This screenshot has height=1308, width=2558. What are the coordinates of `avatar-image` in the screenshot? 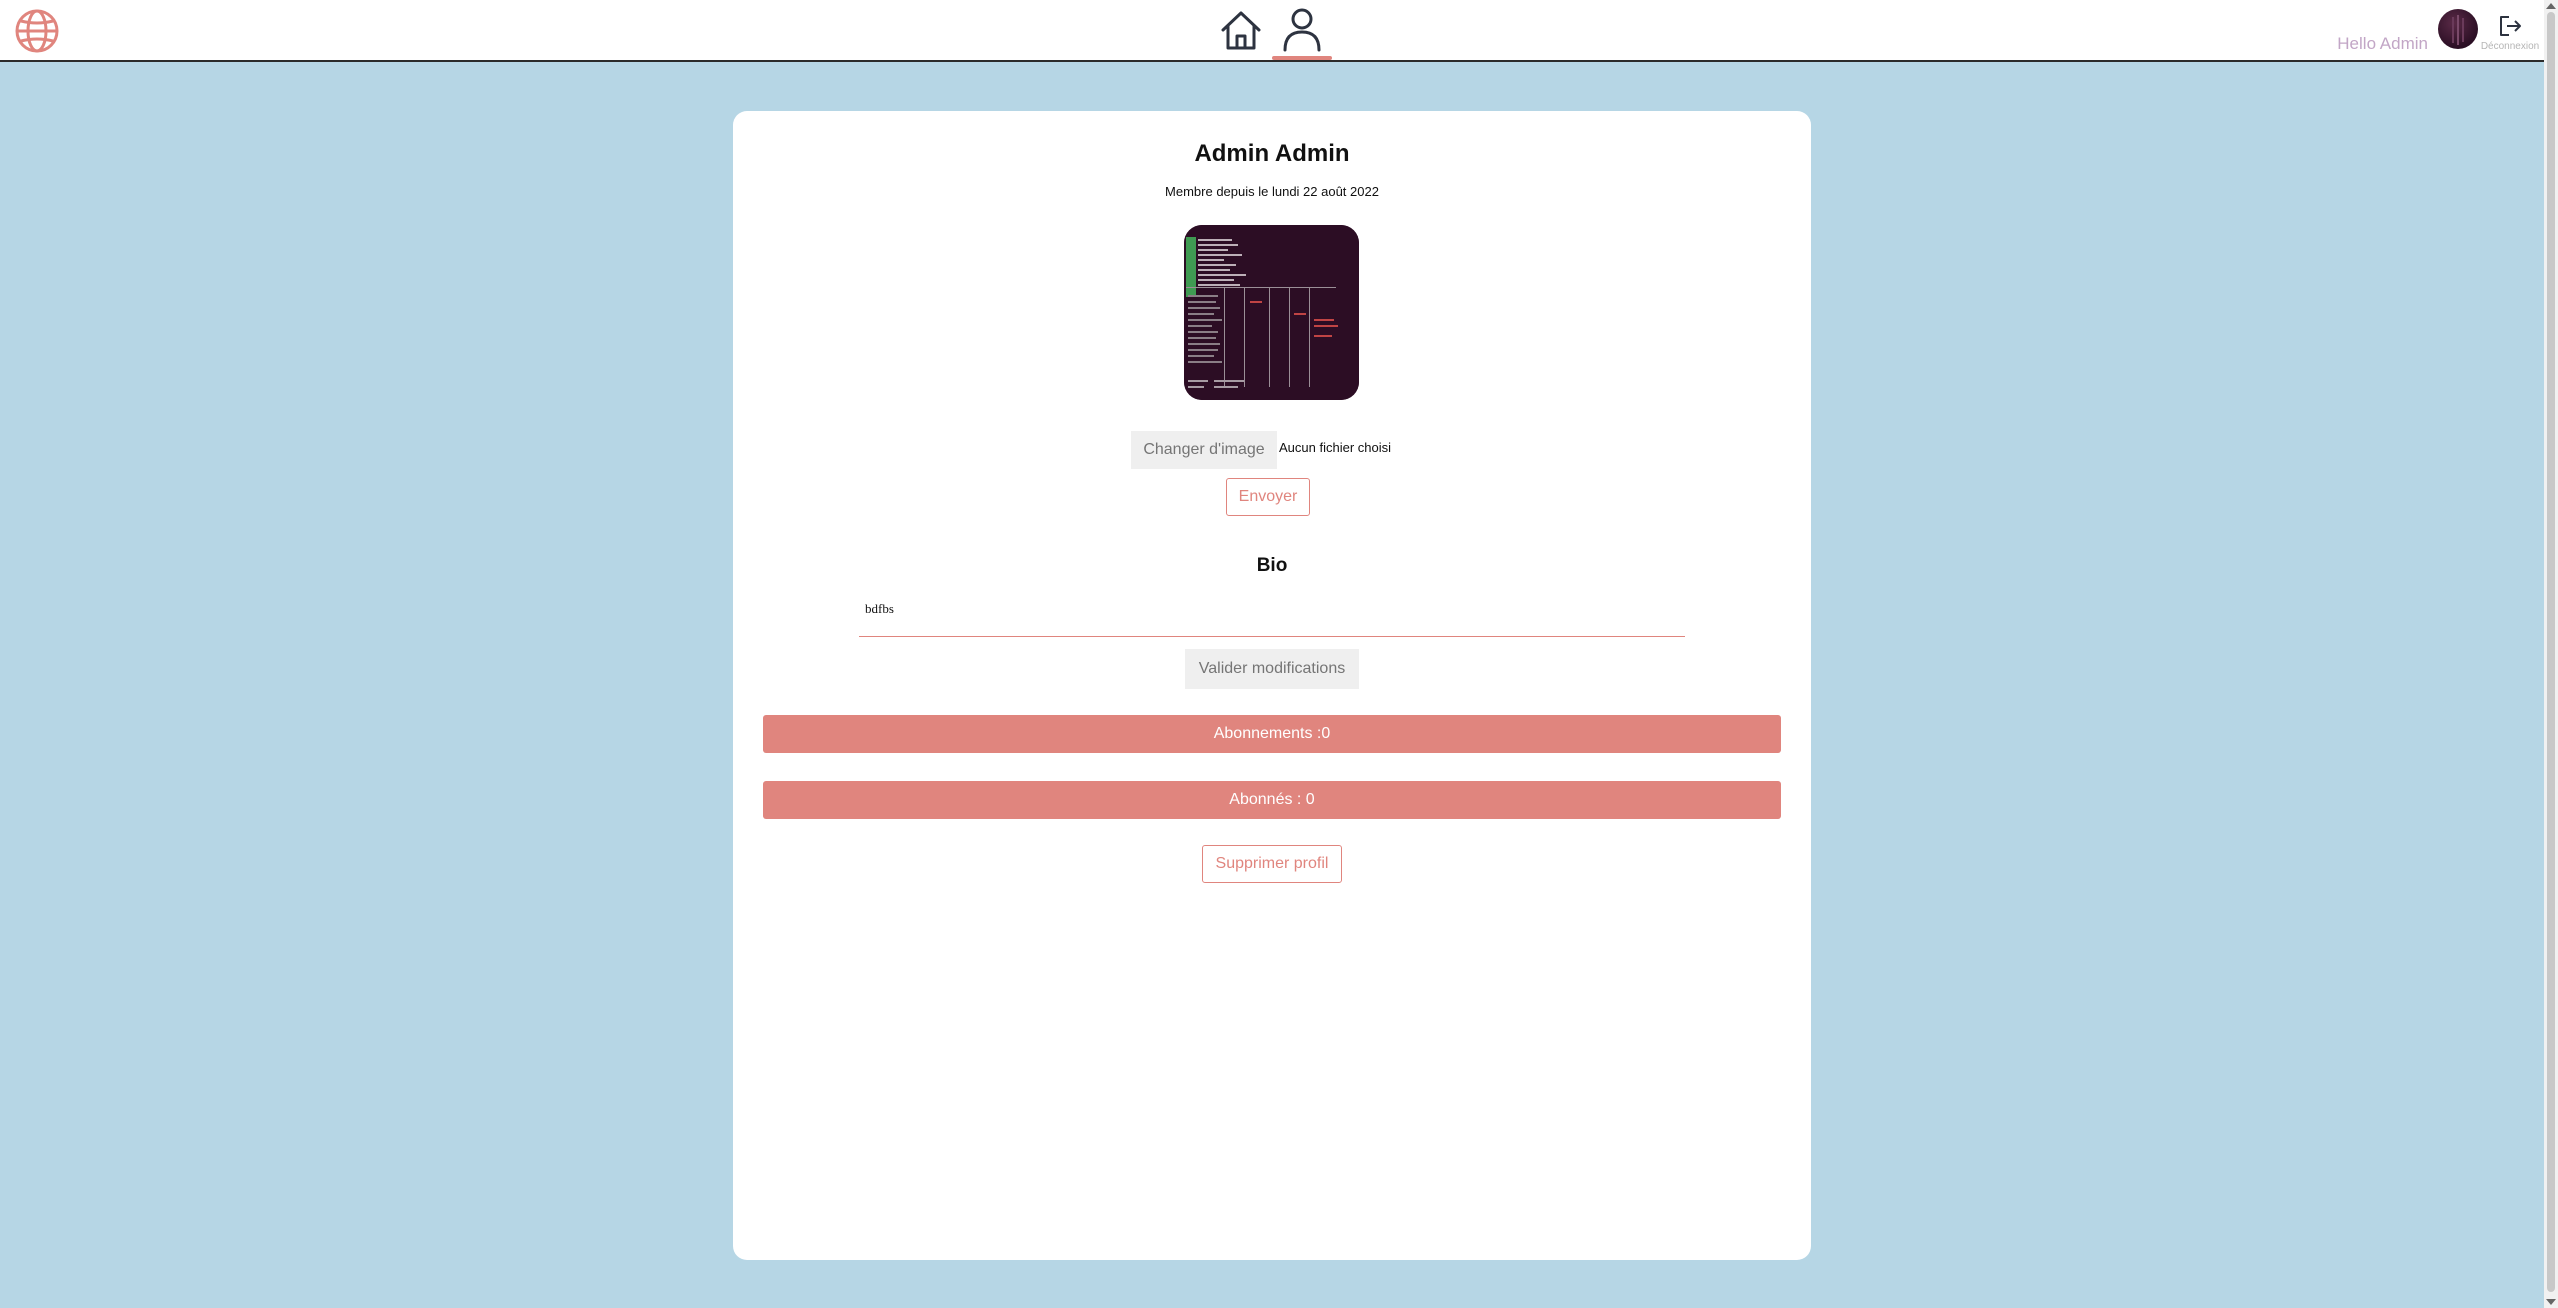 It's located at (2458, 30).